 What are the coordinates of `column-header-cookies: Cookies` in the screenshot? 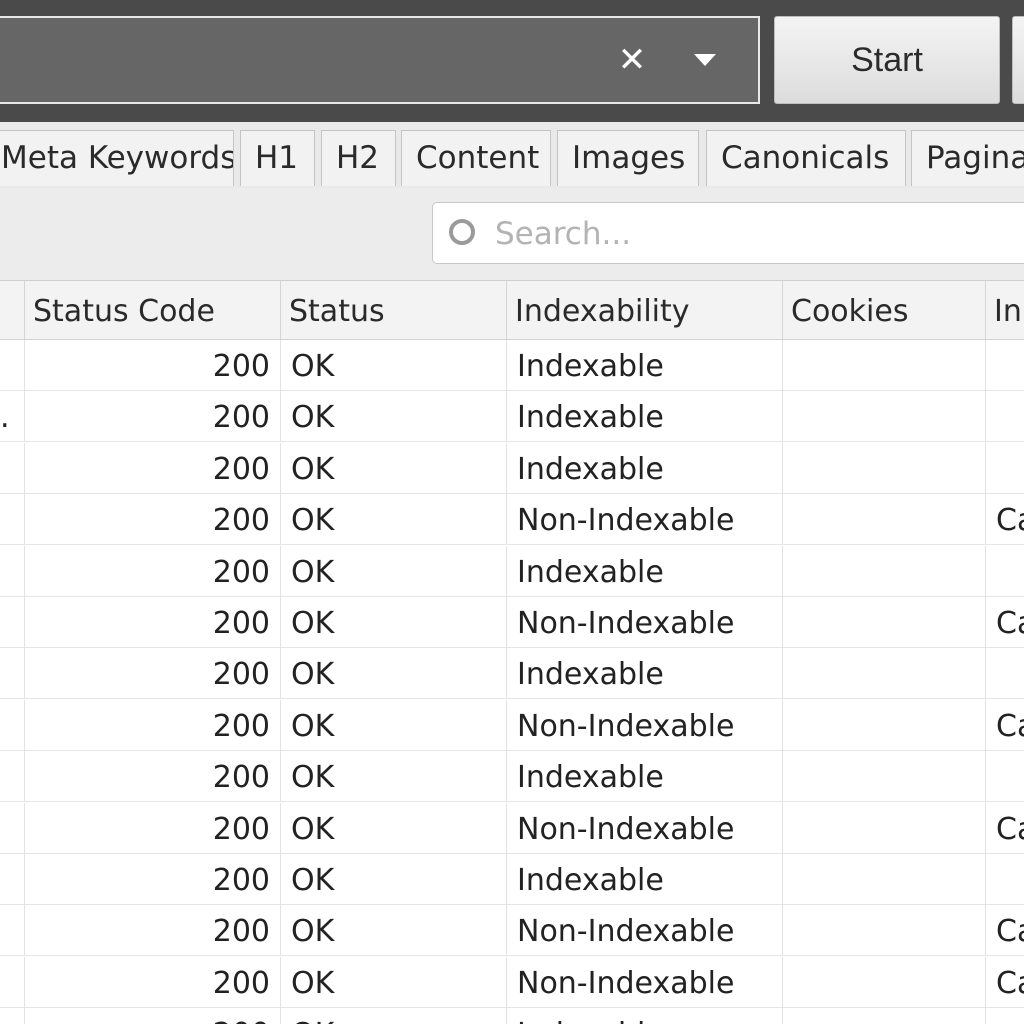 It's located at (884, 310).